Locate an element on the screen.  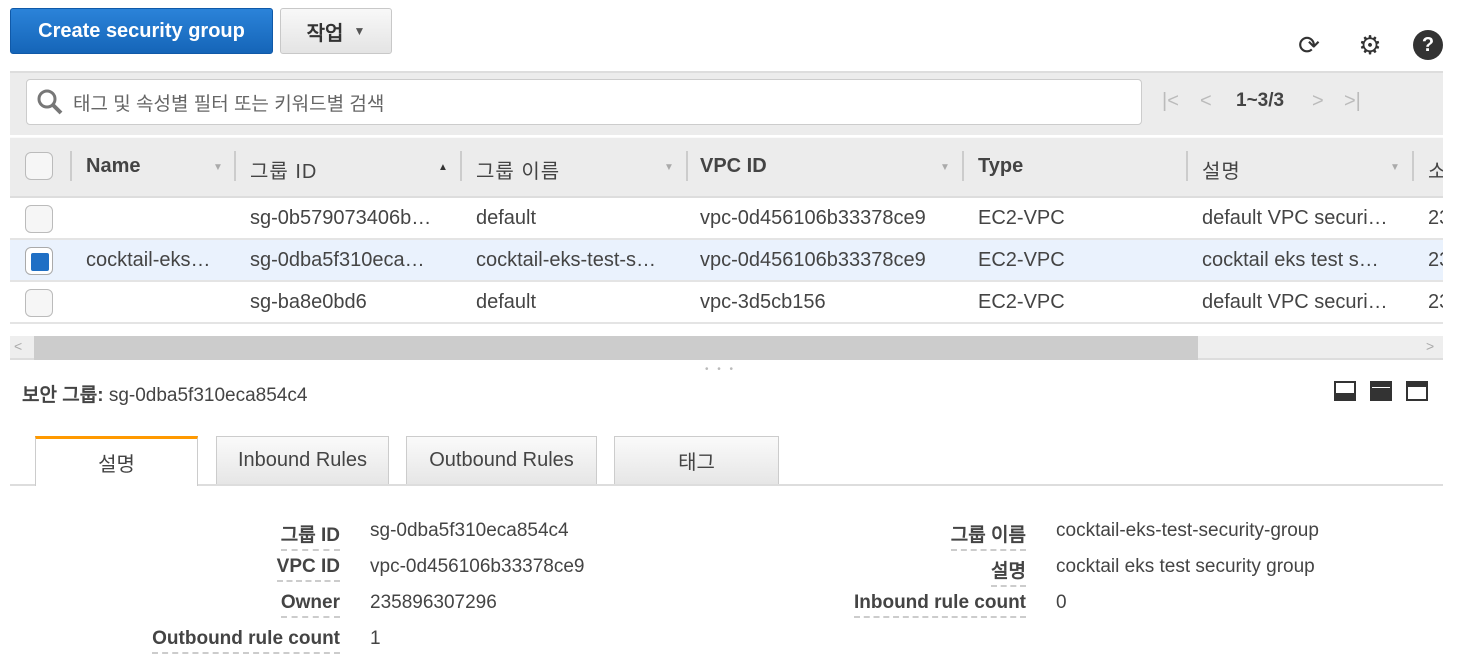
actions-label: 작업 is located at coordinates (325, 33).